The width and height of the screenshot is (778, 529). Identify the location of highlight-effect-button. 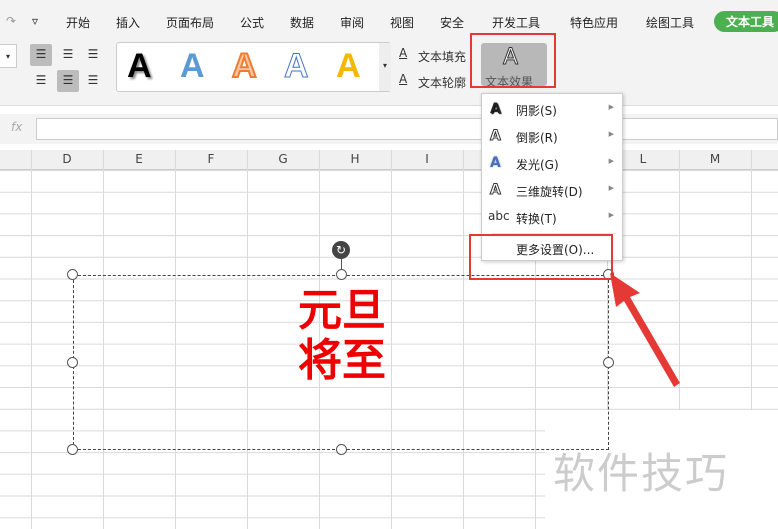
(513, 60).